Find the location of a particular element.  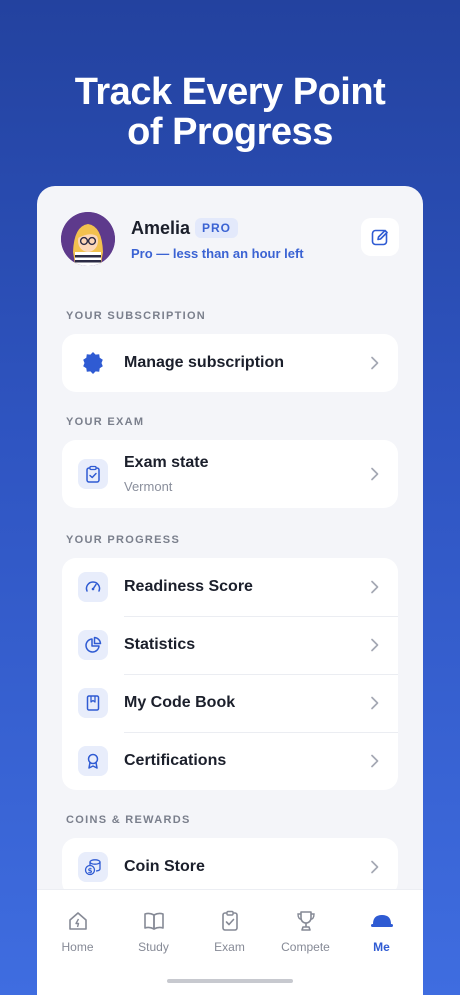

profile-header: Amelia PRO Pro — less than an hour left is located at coordinates (230, 238).